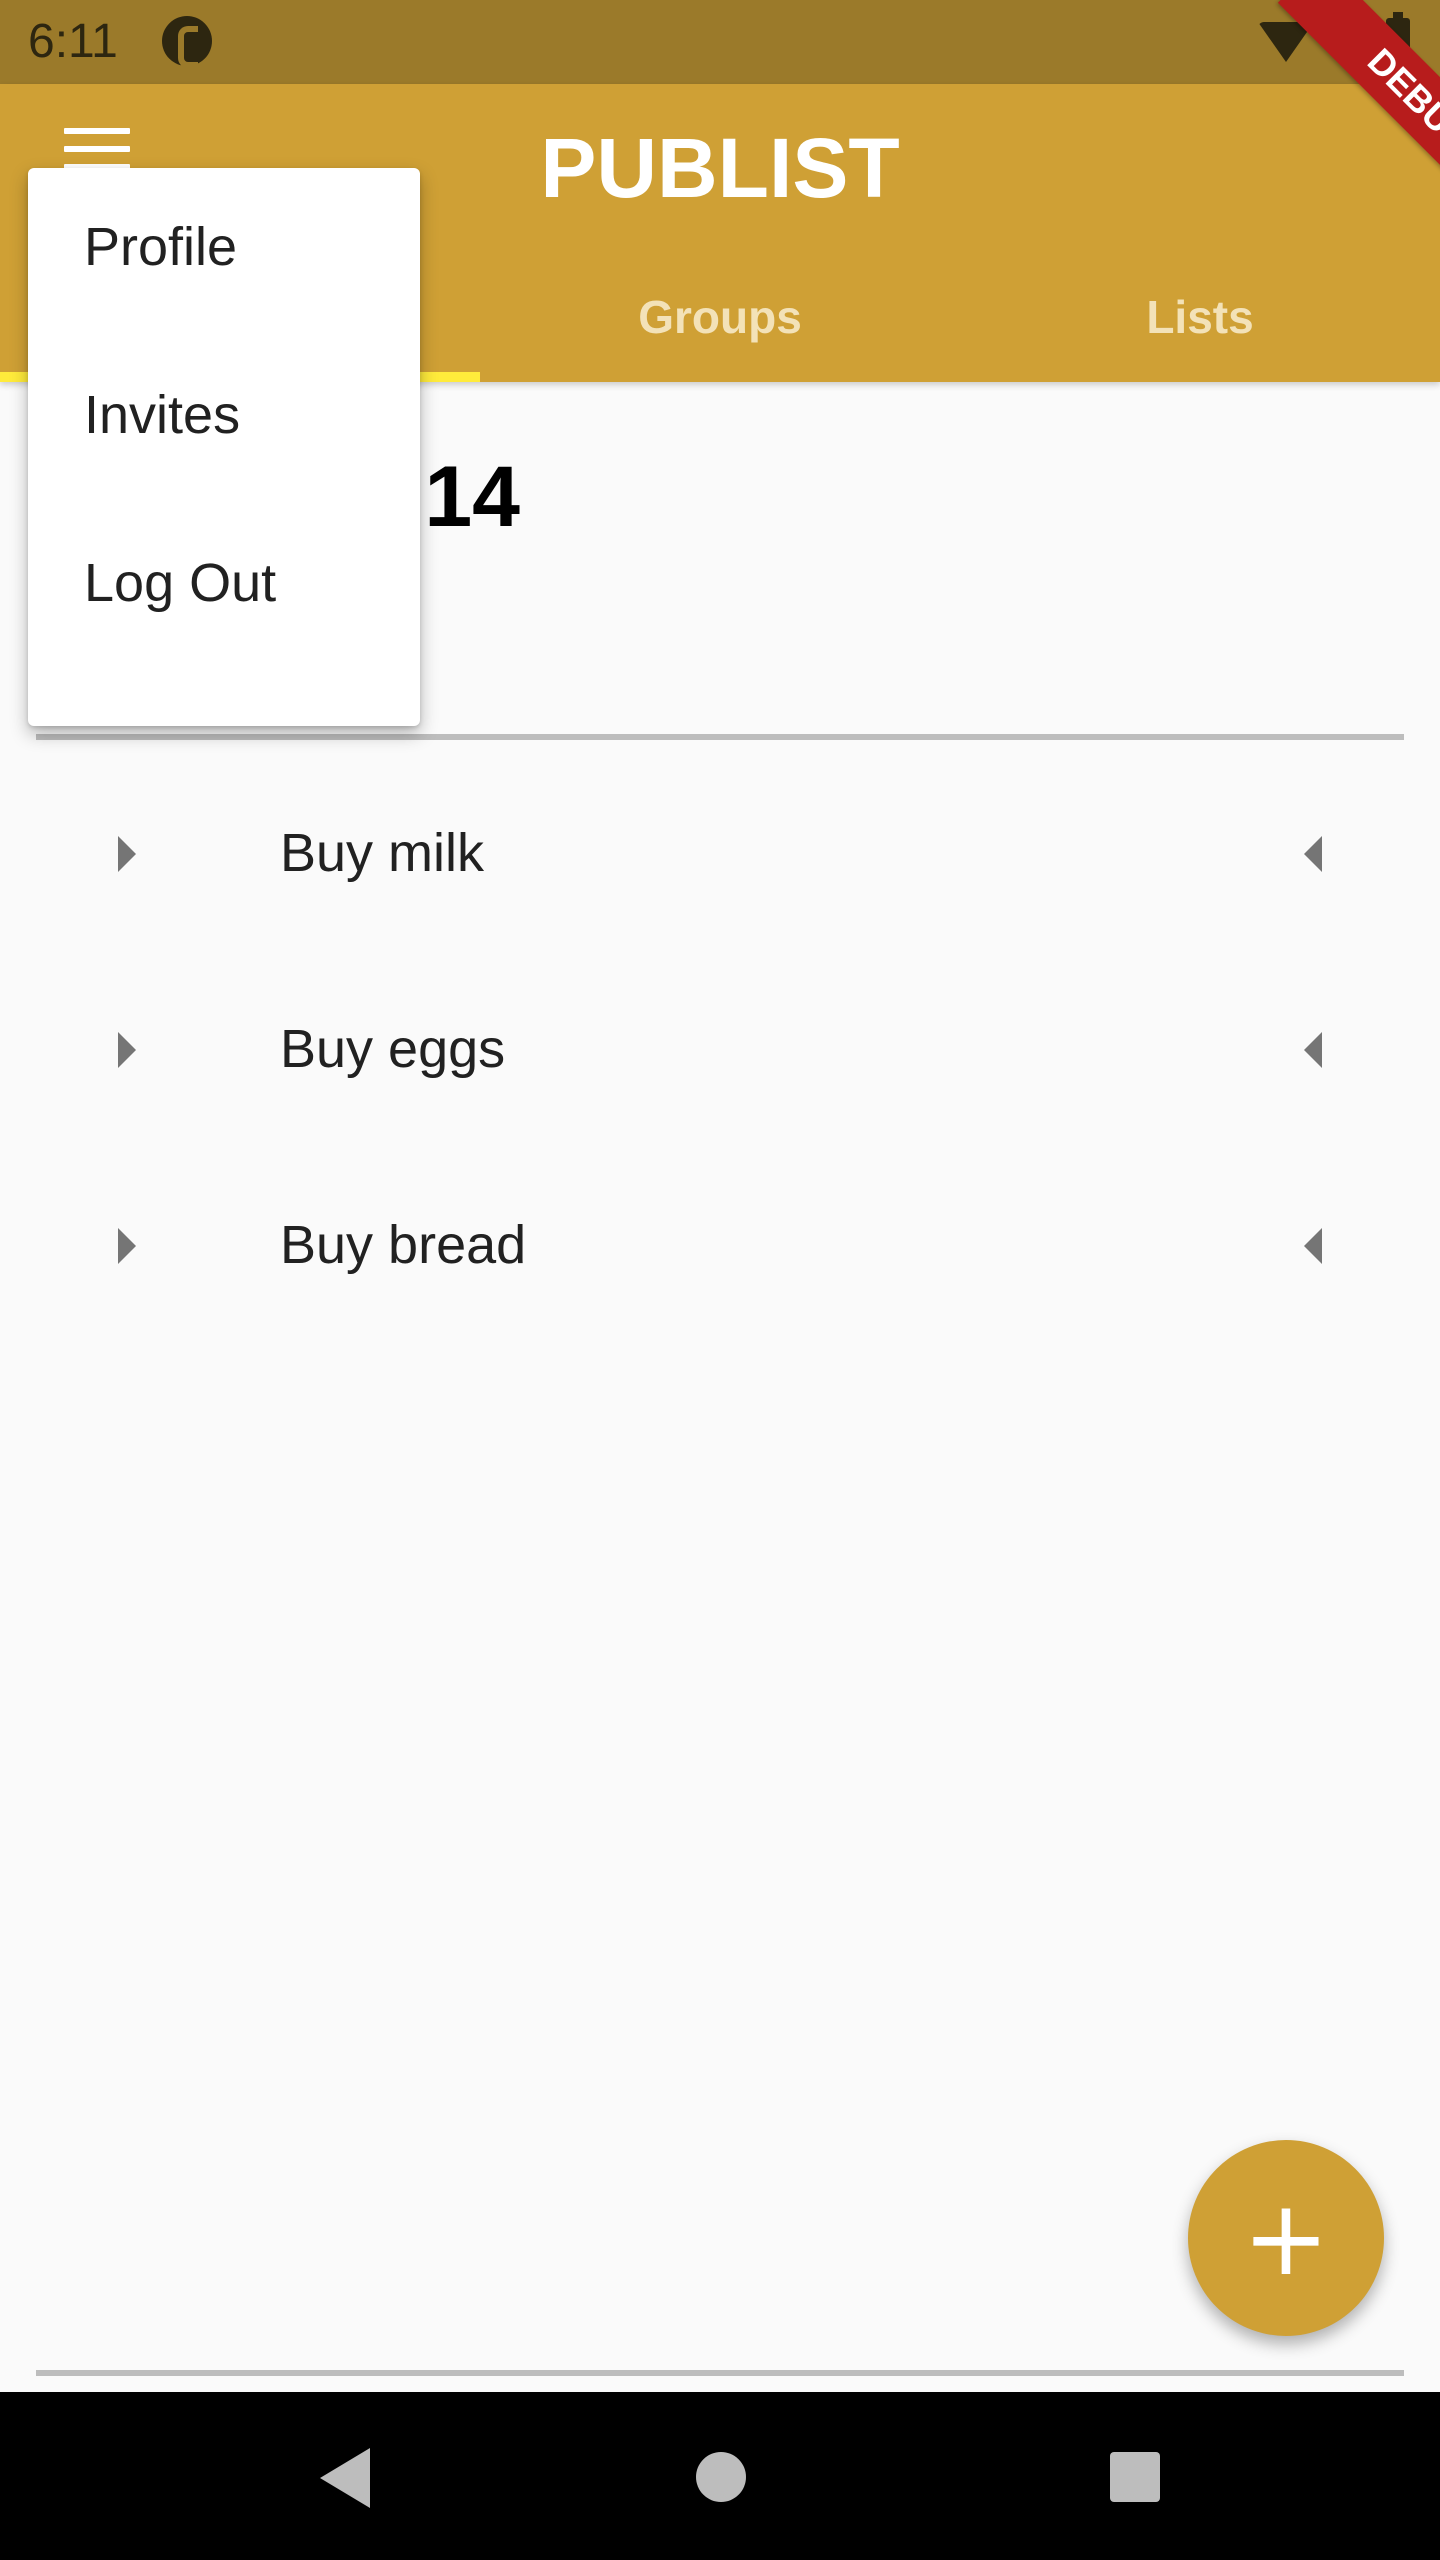 Image resolution: width=1440 pixels, height=2560 pixels. What do you see at coordinates (720, 317) in the screenshot?
I see `tab-groups: Groups` at bounding box center [720, 317].